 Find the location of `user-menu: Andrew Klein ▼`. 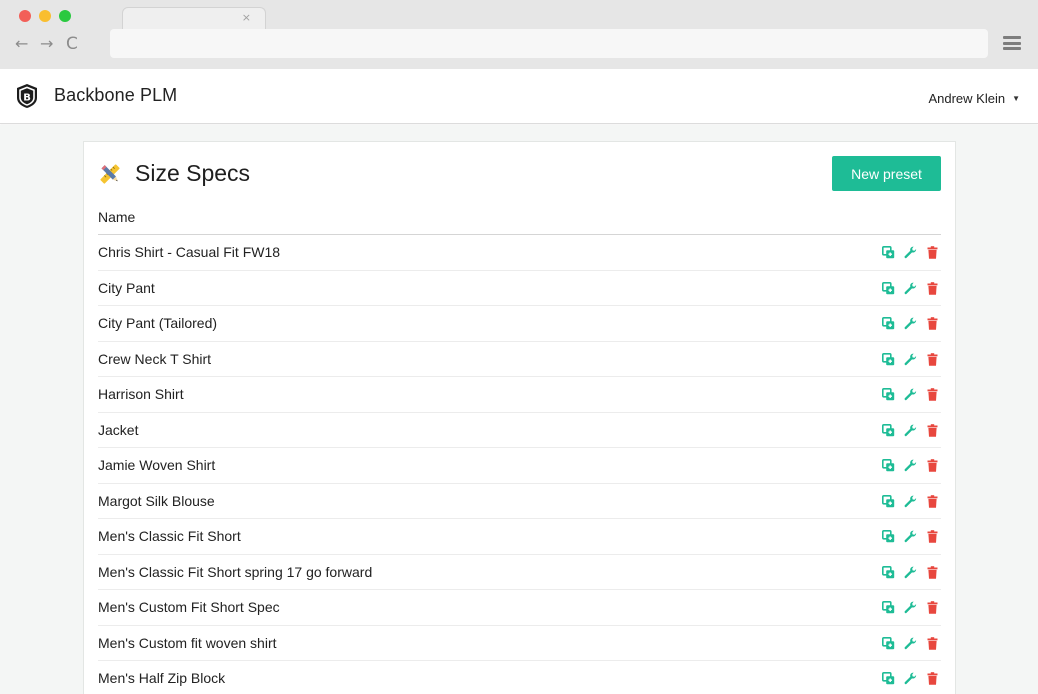

user-menu: Andrew Klein ▼ is located at coordinates (974, 98).